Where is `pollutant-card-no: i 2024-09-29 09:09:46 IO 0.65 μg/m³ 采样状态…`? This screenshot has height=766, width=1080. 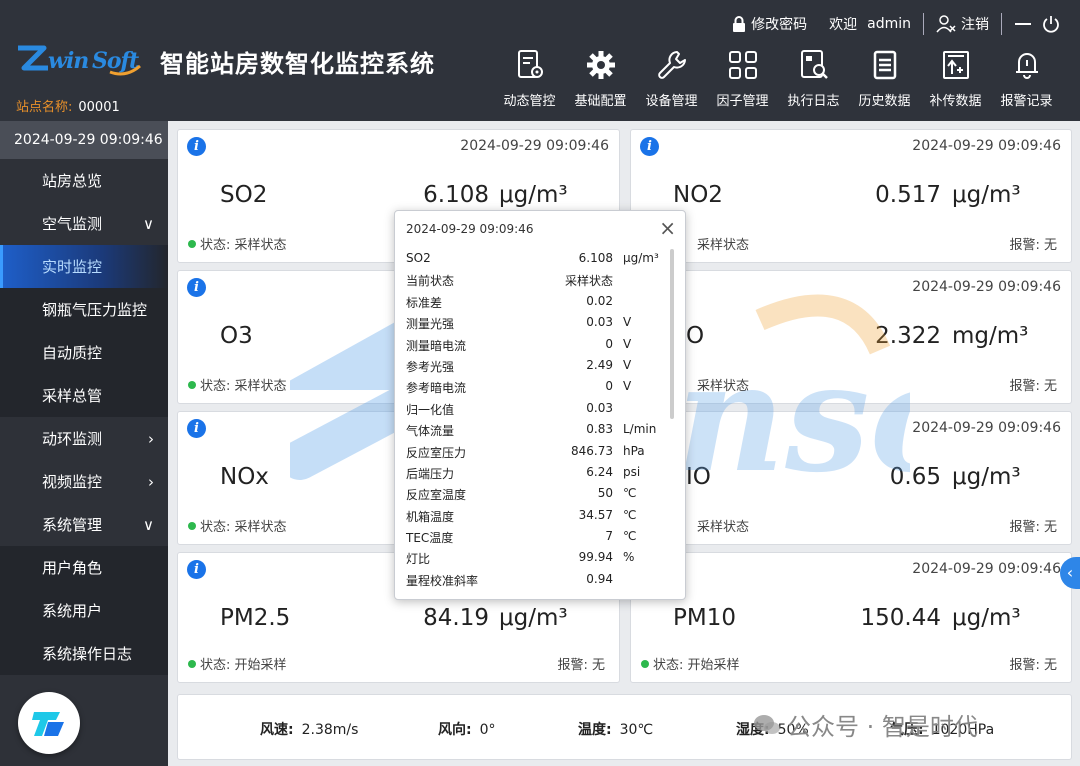
pollutant-card-no: i 2024-09-29 09:09:46 IO 0.65 μg/m³ 采样状态… is located at coordinates (851, 478).